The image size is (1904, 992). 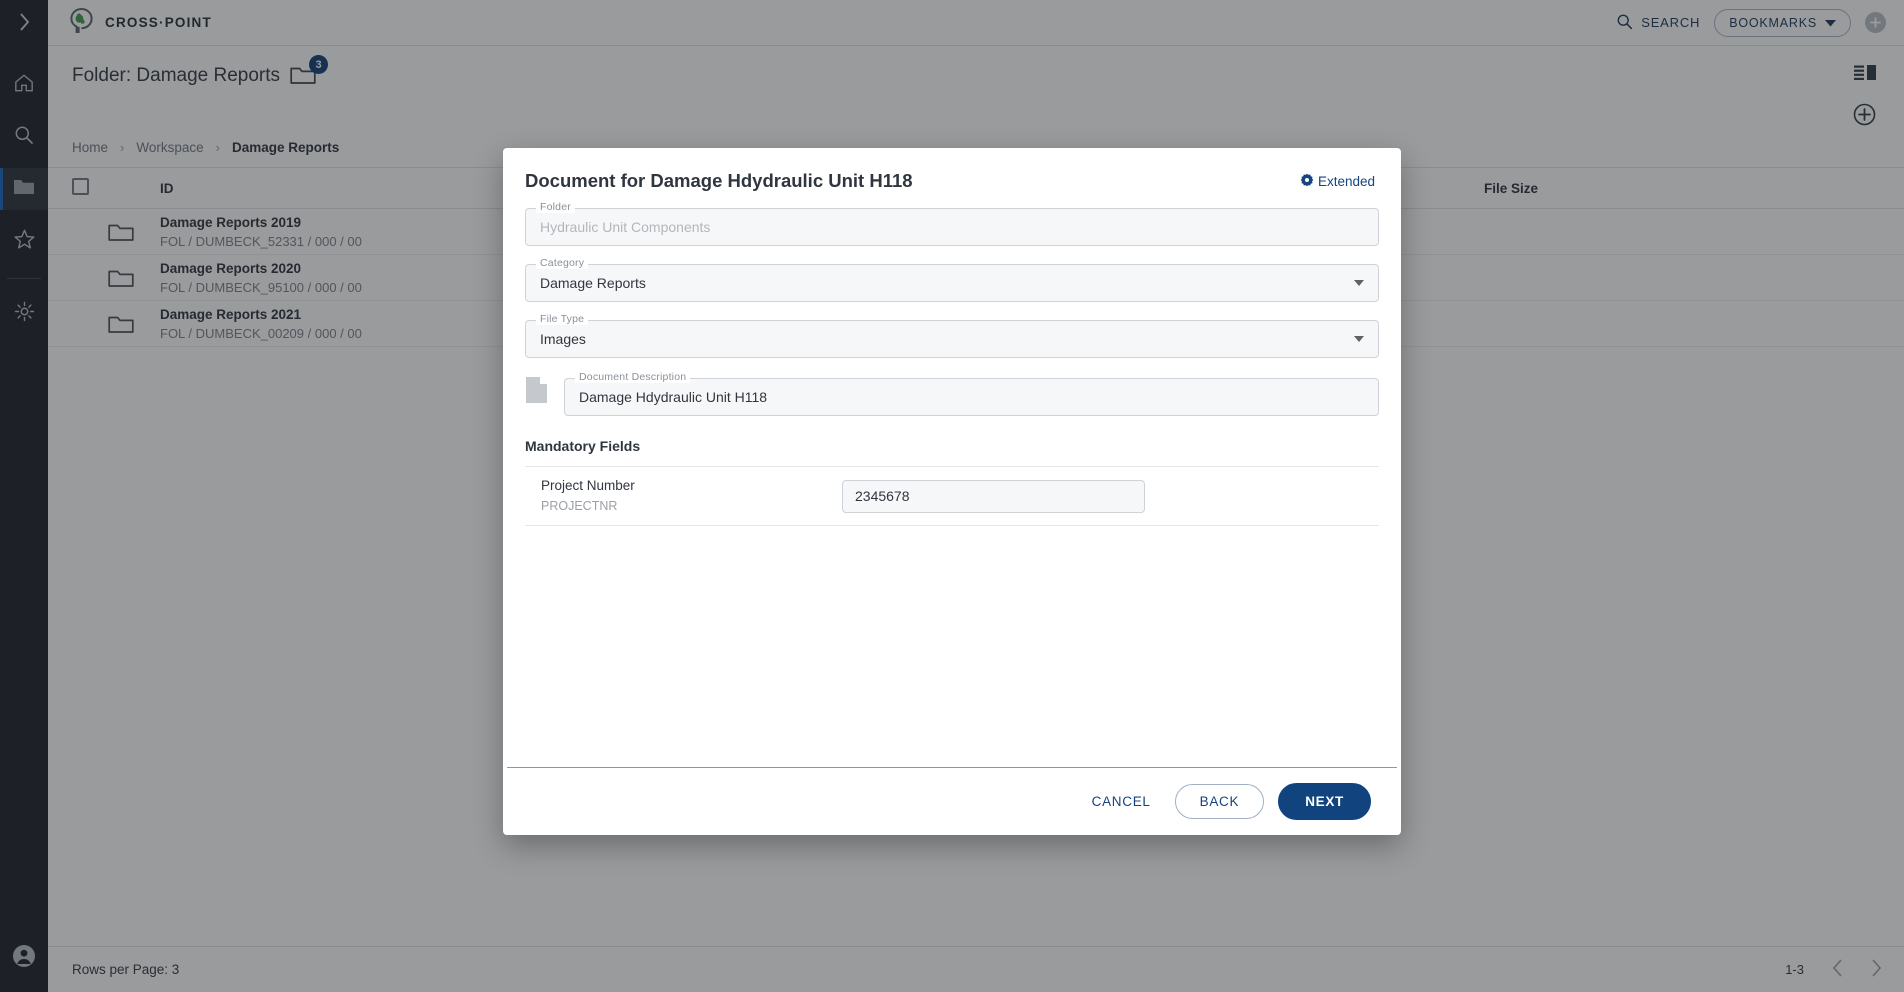 I want to click on category-field: Category Damage Reports, so click(x=952, y=279).